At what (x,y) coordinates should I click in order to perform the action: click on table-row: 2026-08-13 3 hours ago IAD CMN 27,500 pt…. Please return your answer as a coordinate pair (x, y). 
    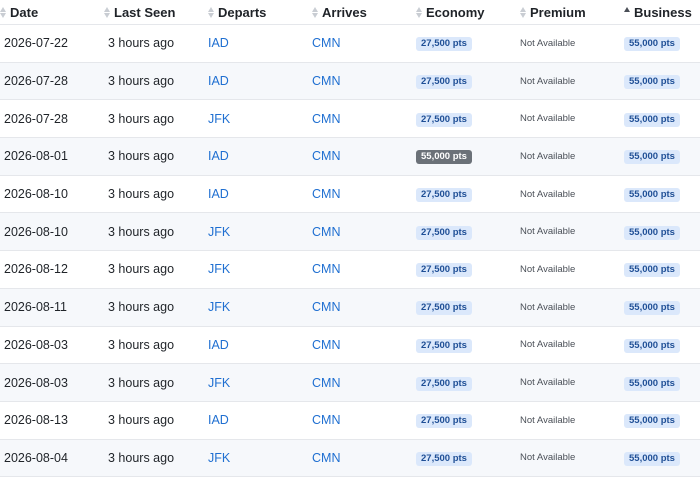
    Looking at the image, I should click on (350, 420).